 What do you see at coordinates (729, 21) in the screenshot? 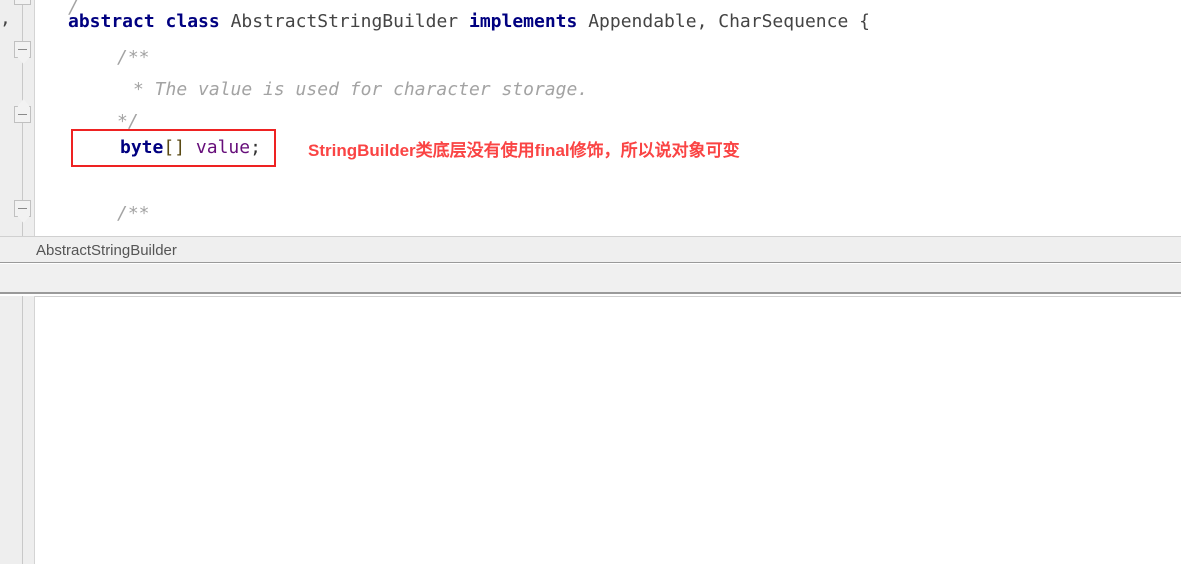
I see `code-token-ident: Appendable, CharSequence {` at bounding box center [729, 21].